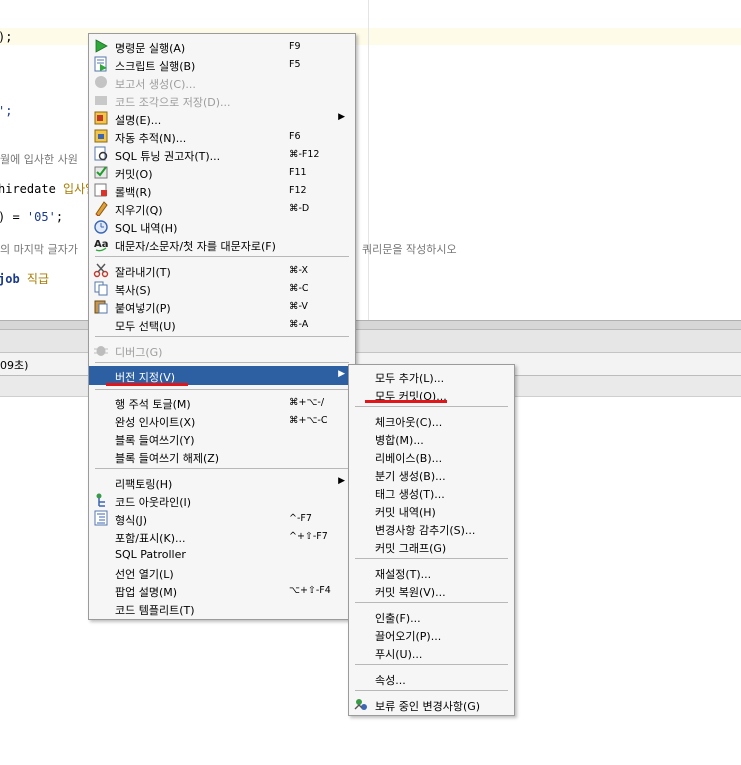 Image resolution: width=741 pixels, height=765 pixels. Describe the element at coordinates (222, 438) in the screenshot. I see `menu-item-block-indent: 블록 들여쓰기(Y)` at that location.